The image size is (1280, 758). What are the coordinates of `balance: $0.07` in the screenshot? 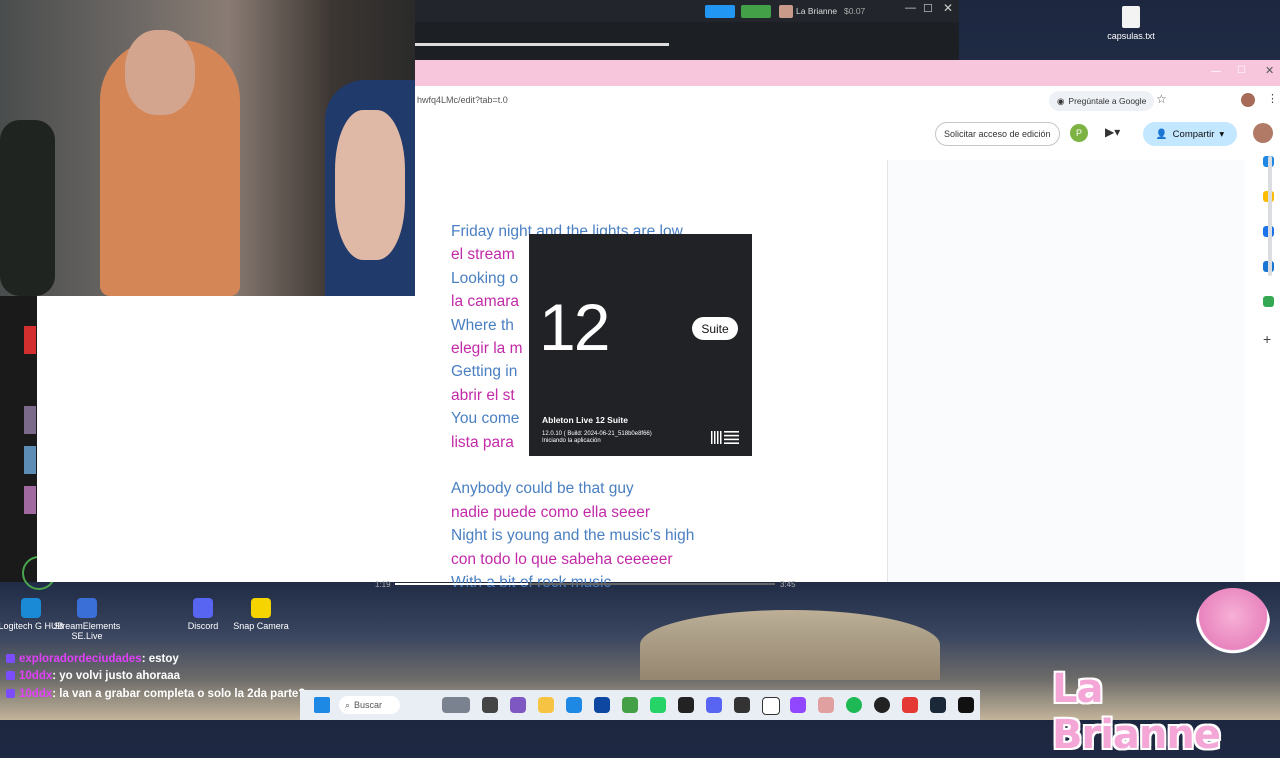 It's located at (855, 11).